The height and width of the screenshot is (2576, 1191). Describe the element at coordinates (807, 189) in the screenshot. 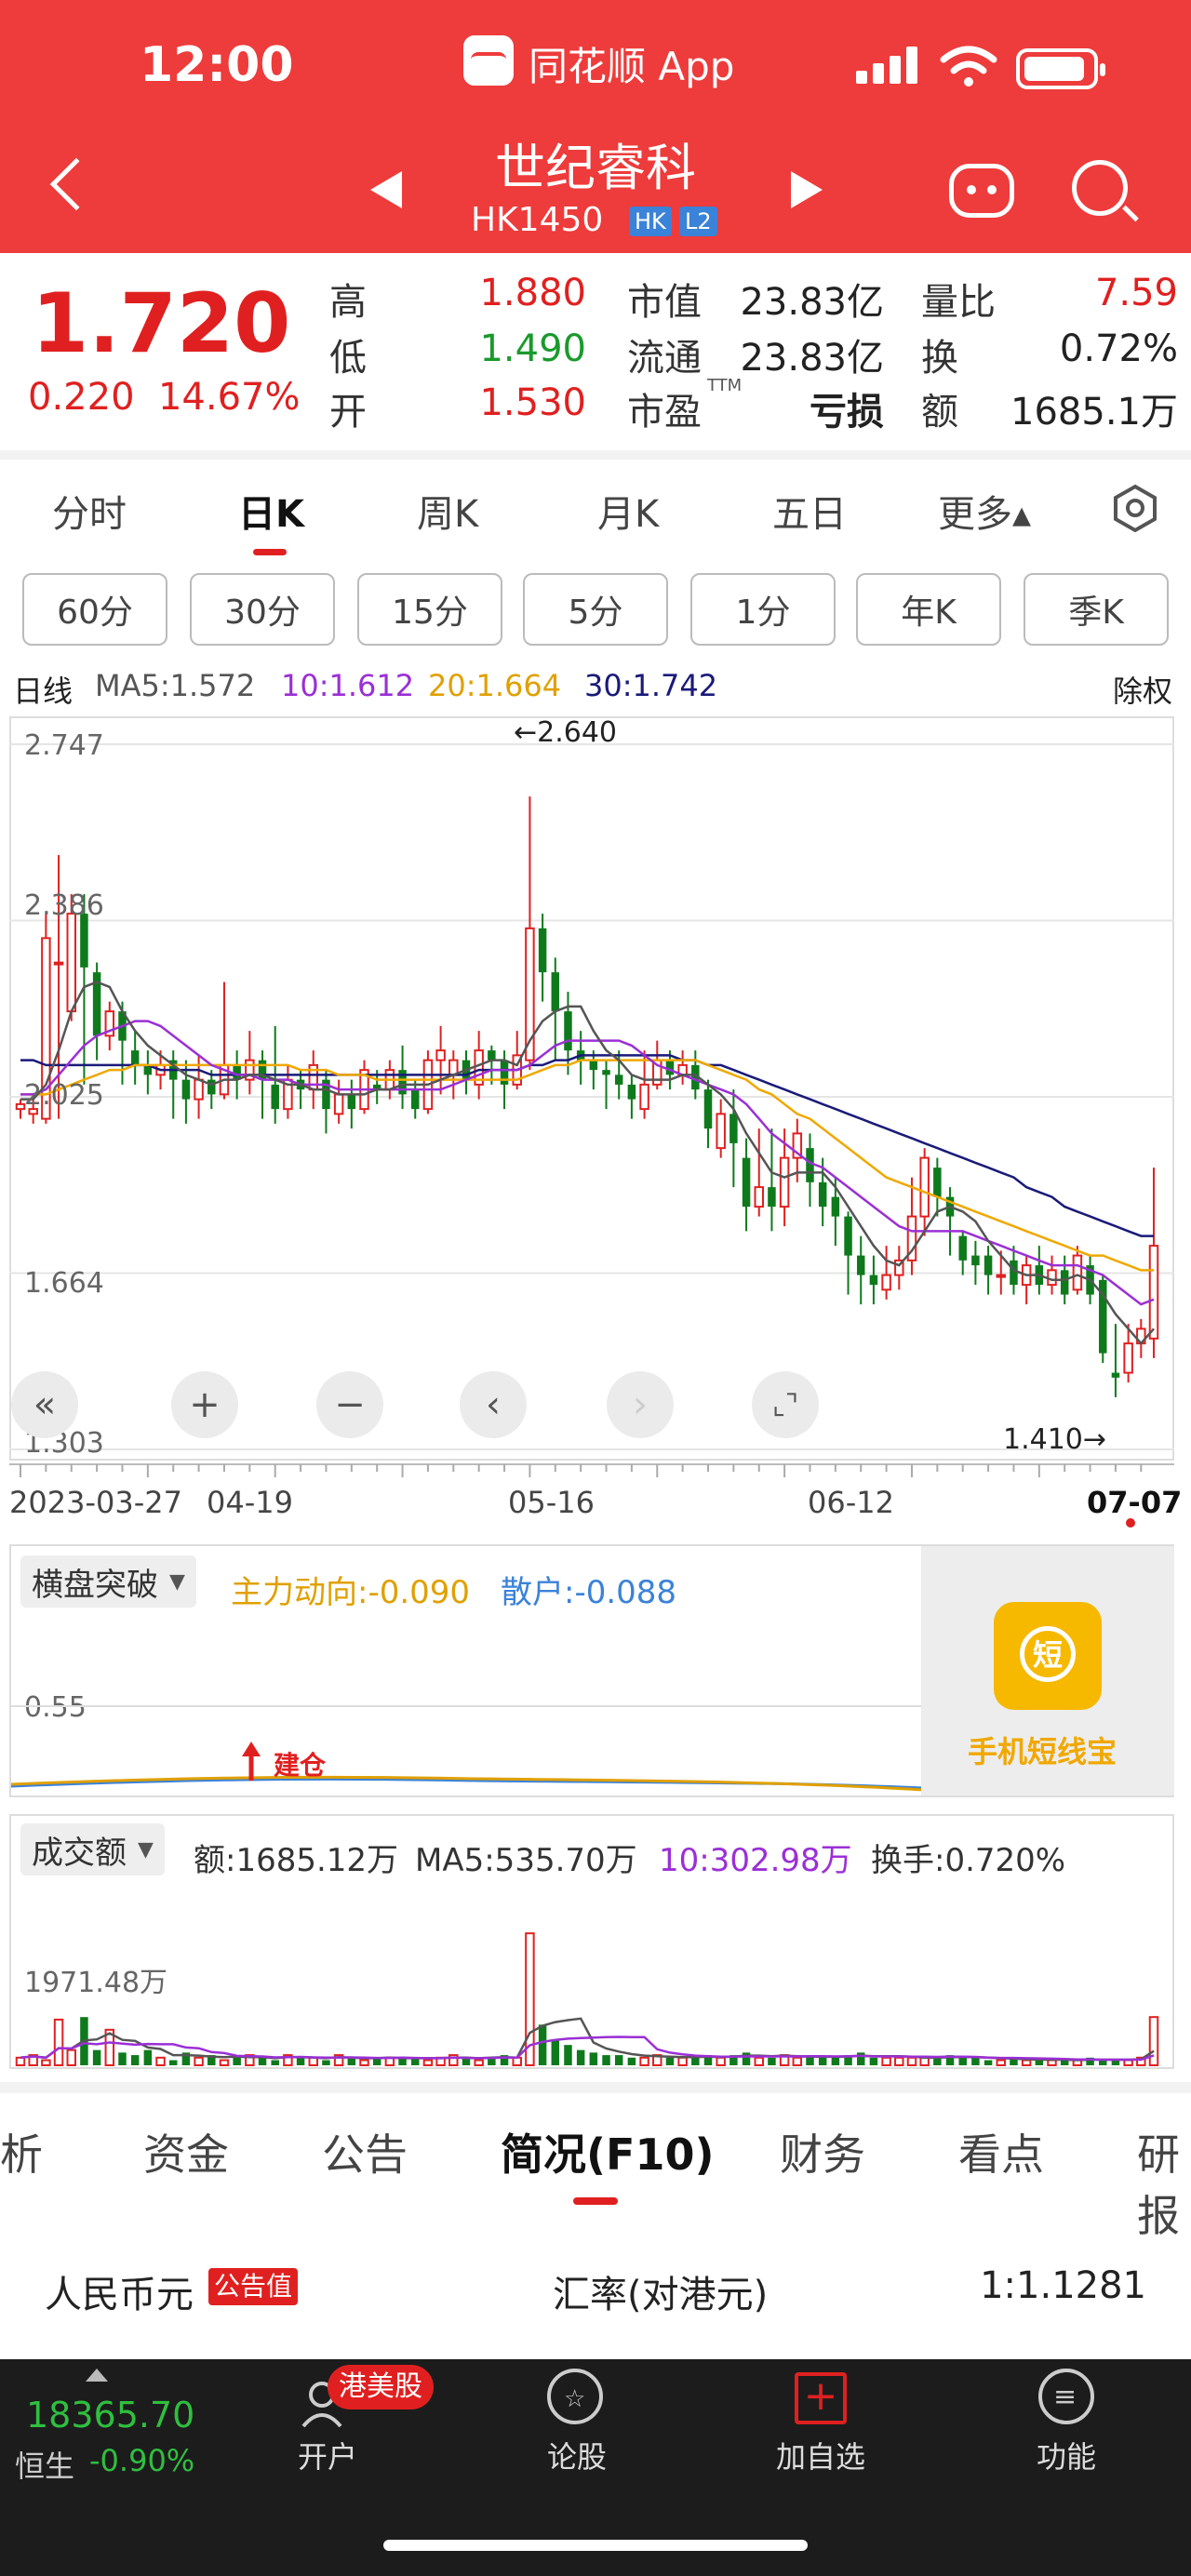

I see `next-stock-icon` at that location.